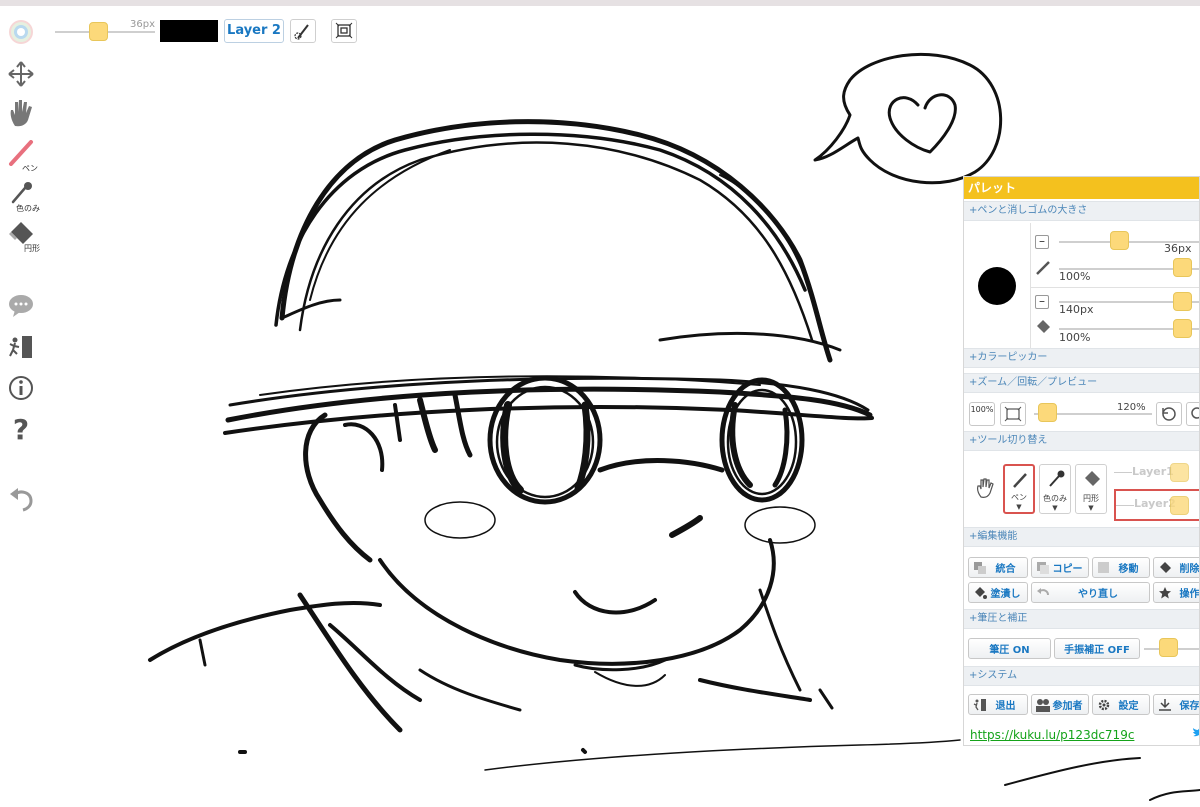  I want to click on color-wheel-icon, so click(21, 32).